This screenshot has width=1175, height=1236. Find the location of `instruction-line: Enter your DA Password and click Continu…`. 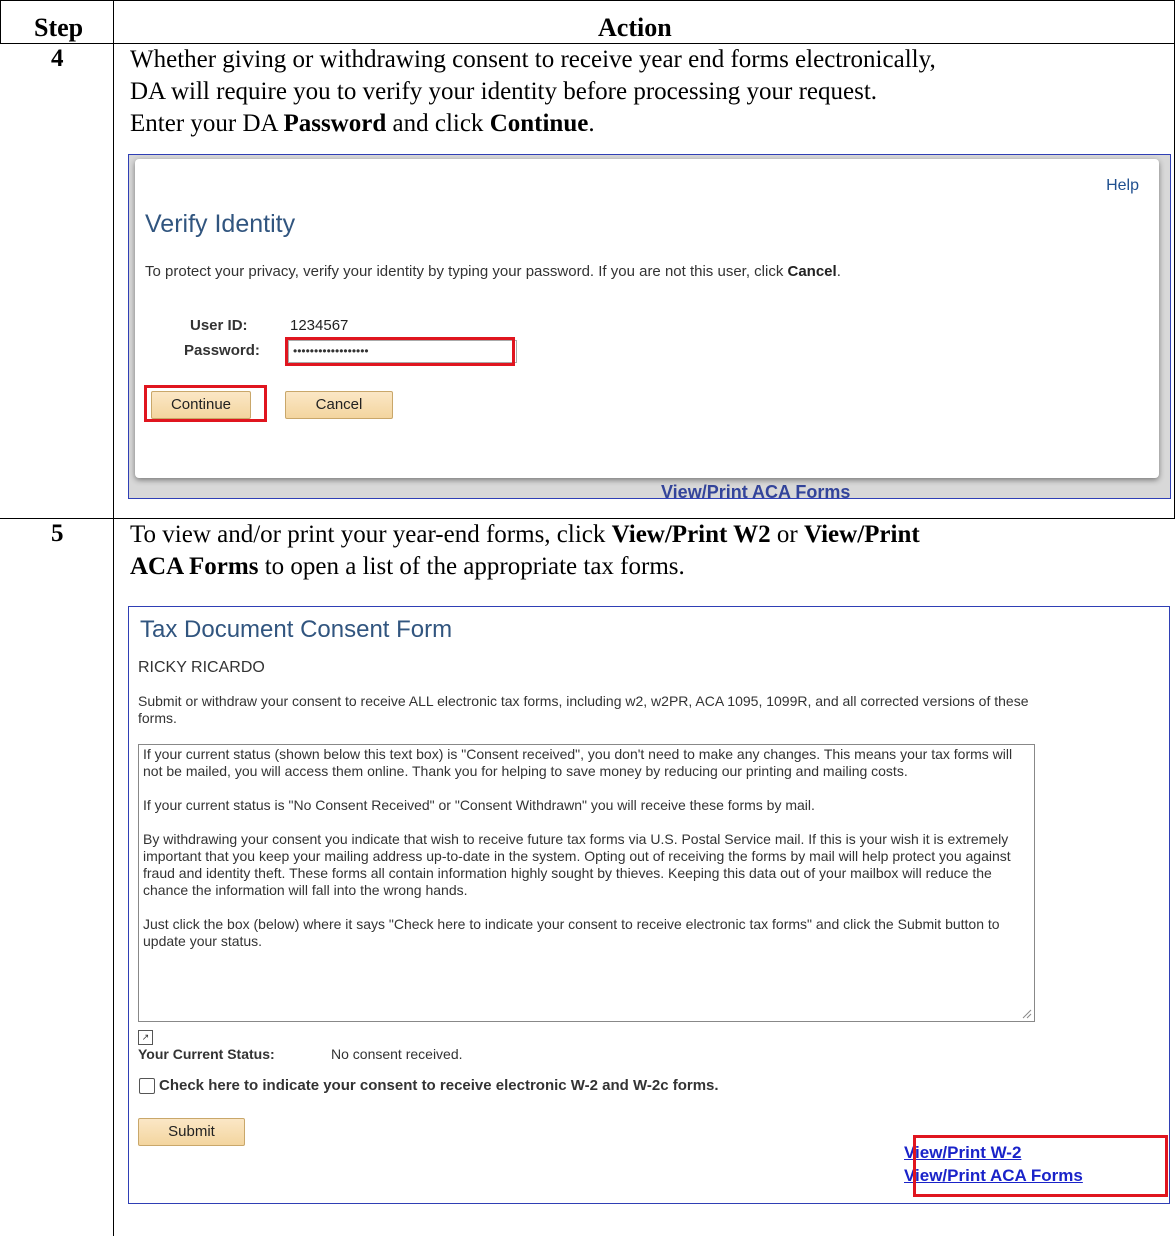

instruction-line: Enter your DA Password and click Continu… is located at coordinates (362, 123).